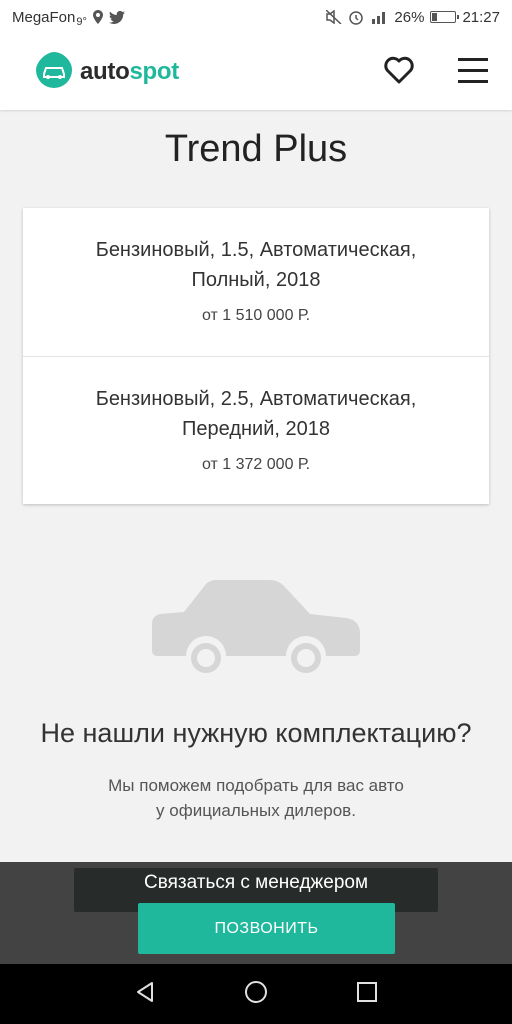  I want to click on logo-text: autospot, so click(129, 72).